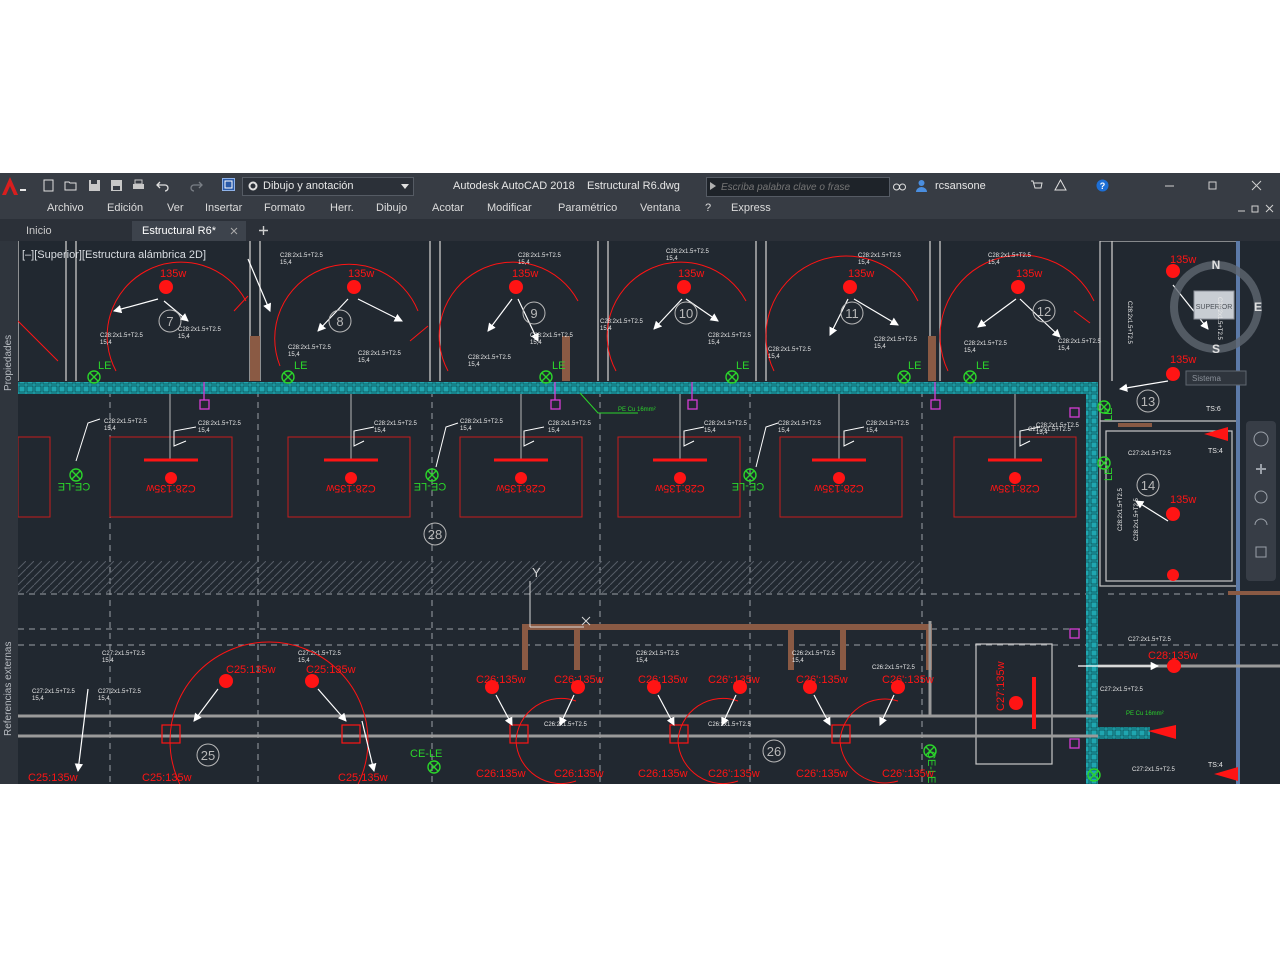 Image resolution: width=1280 pixels, height=960 pixels. I want to click on search-box, so click(798, 187).